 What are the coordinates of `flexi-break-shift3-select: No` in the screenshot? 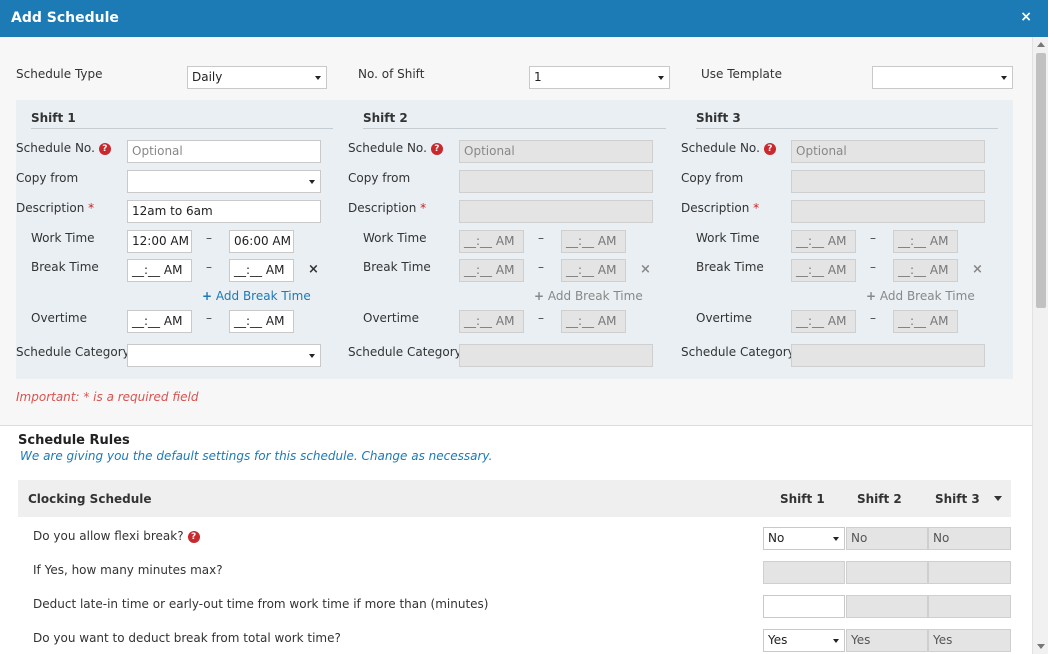 It's located at (969, 538).